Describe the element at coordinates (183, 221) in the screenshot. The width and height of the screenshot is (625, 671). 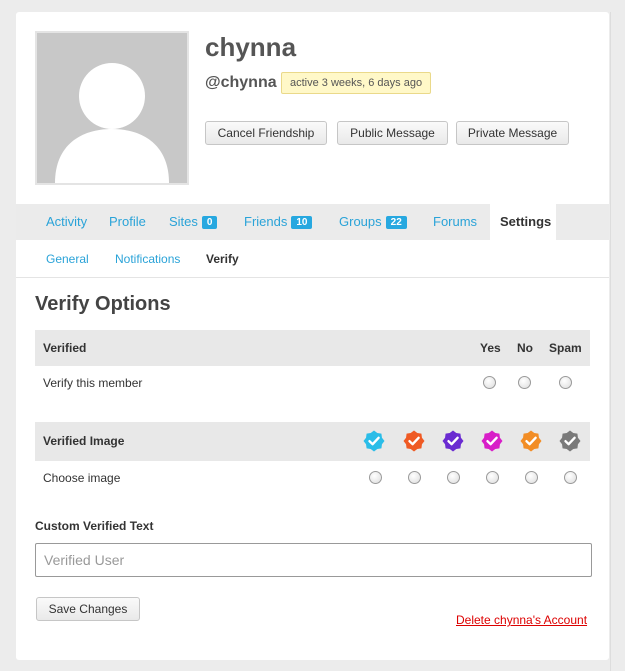
I see `tab-label: Sites` at that location.